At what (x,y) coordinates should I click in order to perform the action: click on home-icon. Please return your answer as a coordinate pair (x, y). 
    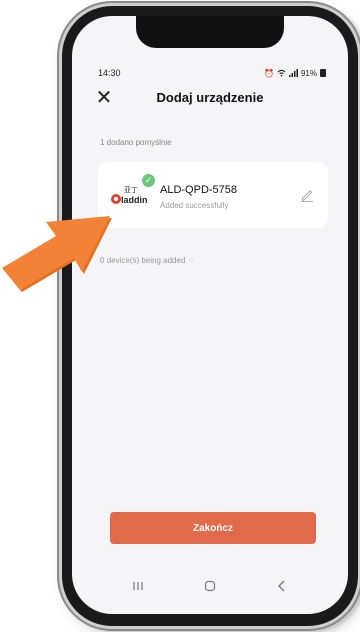
    Looking at the image, I should click on (210, 586).